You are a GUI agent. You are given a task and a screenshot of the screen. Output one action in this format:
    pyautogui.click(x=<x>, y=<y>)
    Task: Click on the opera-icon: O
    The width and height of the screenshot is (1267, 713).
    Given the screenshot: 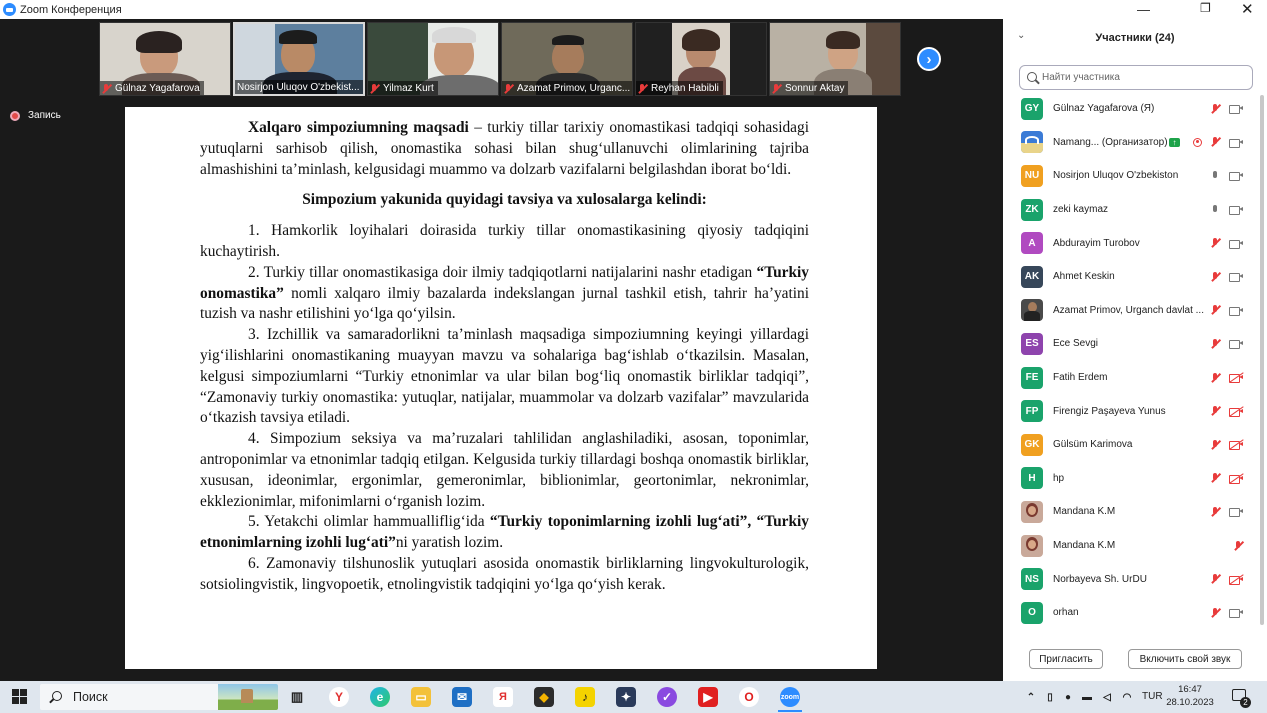 What is the action you would take?
    pyautogui.click(x=749, y=697)
    